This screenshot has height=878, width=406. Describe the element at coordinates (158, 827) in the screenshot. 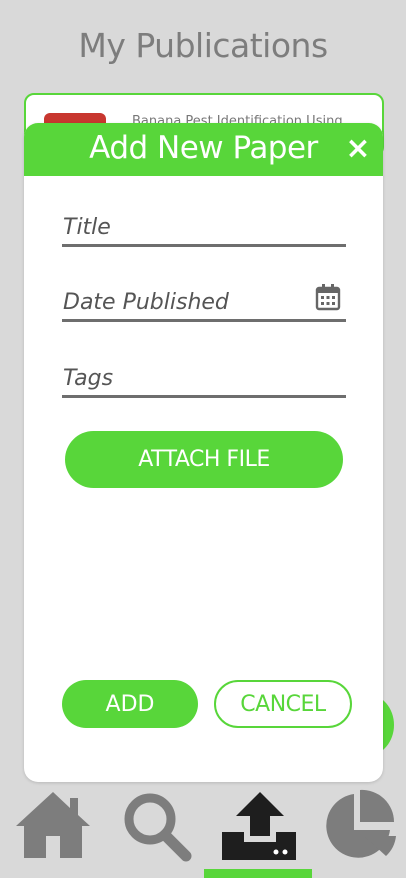

I see `search-icon` at that location.